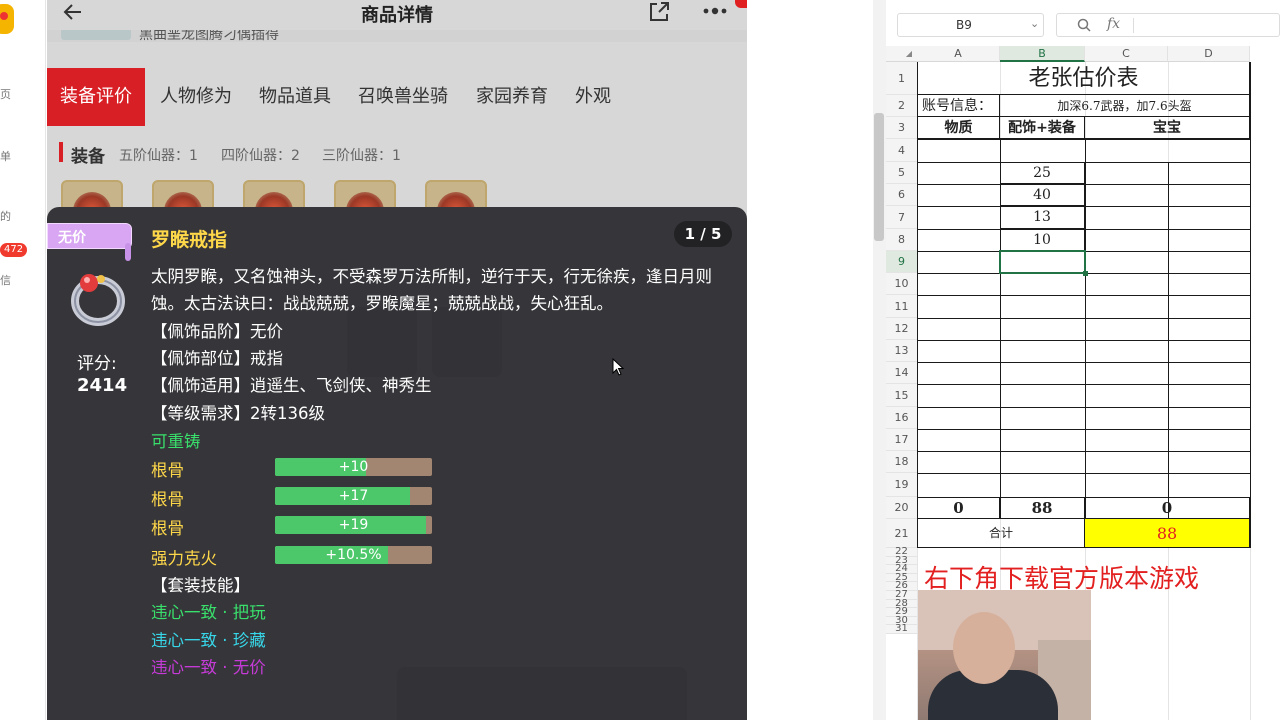  Describe the element at coordinates (901, 306) in the screenshot. I see `row-header: 11` at that location.